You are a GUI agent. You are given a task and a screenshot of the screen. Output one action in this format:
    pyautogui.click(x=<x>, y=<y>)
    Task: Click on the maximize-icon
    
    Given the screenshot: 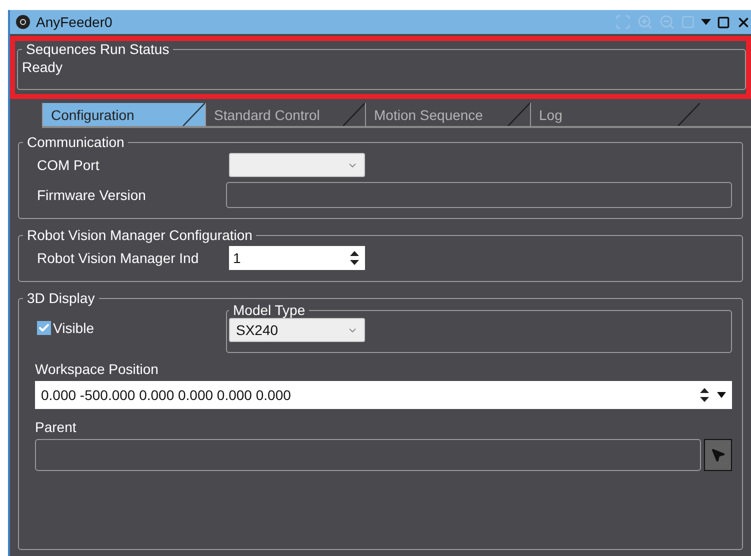 What is the action you would take?
    pyautogui.click(x=723, y=22)
    